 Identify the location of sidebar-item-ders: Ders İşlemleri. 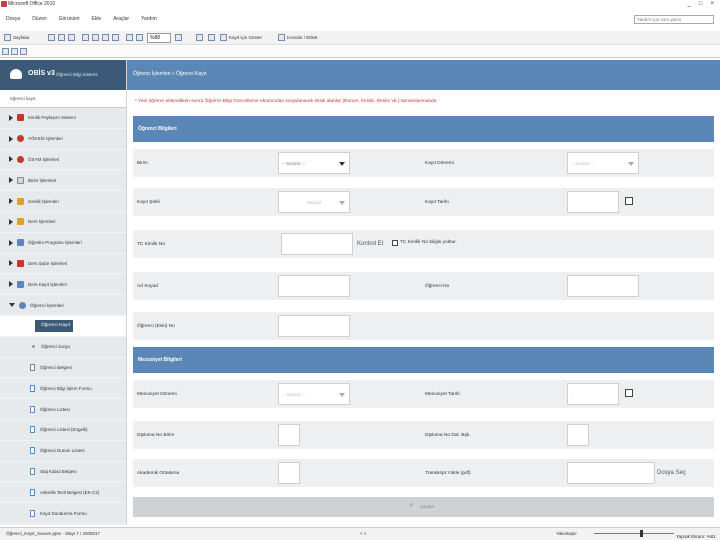
(63, 222).